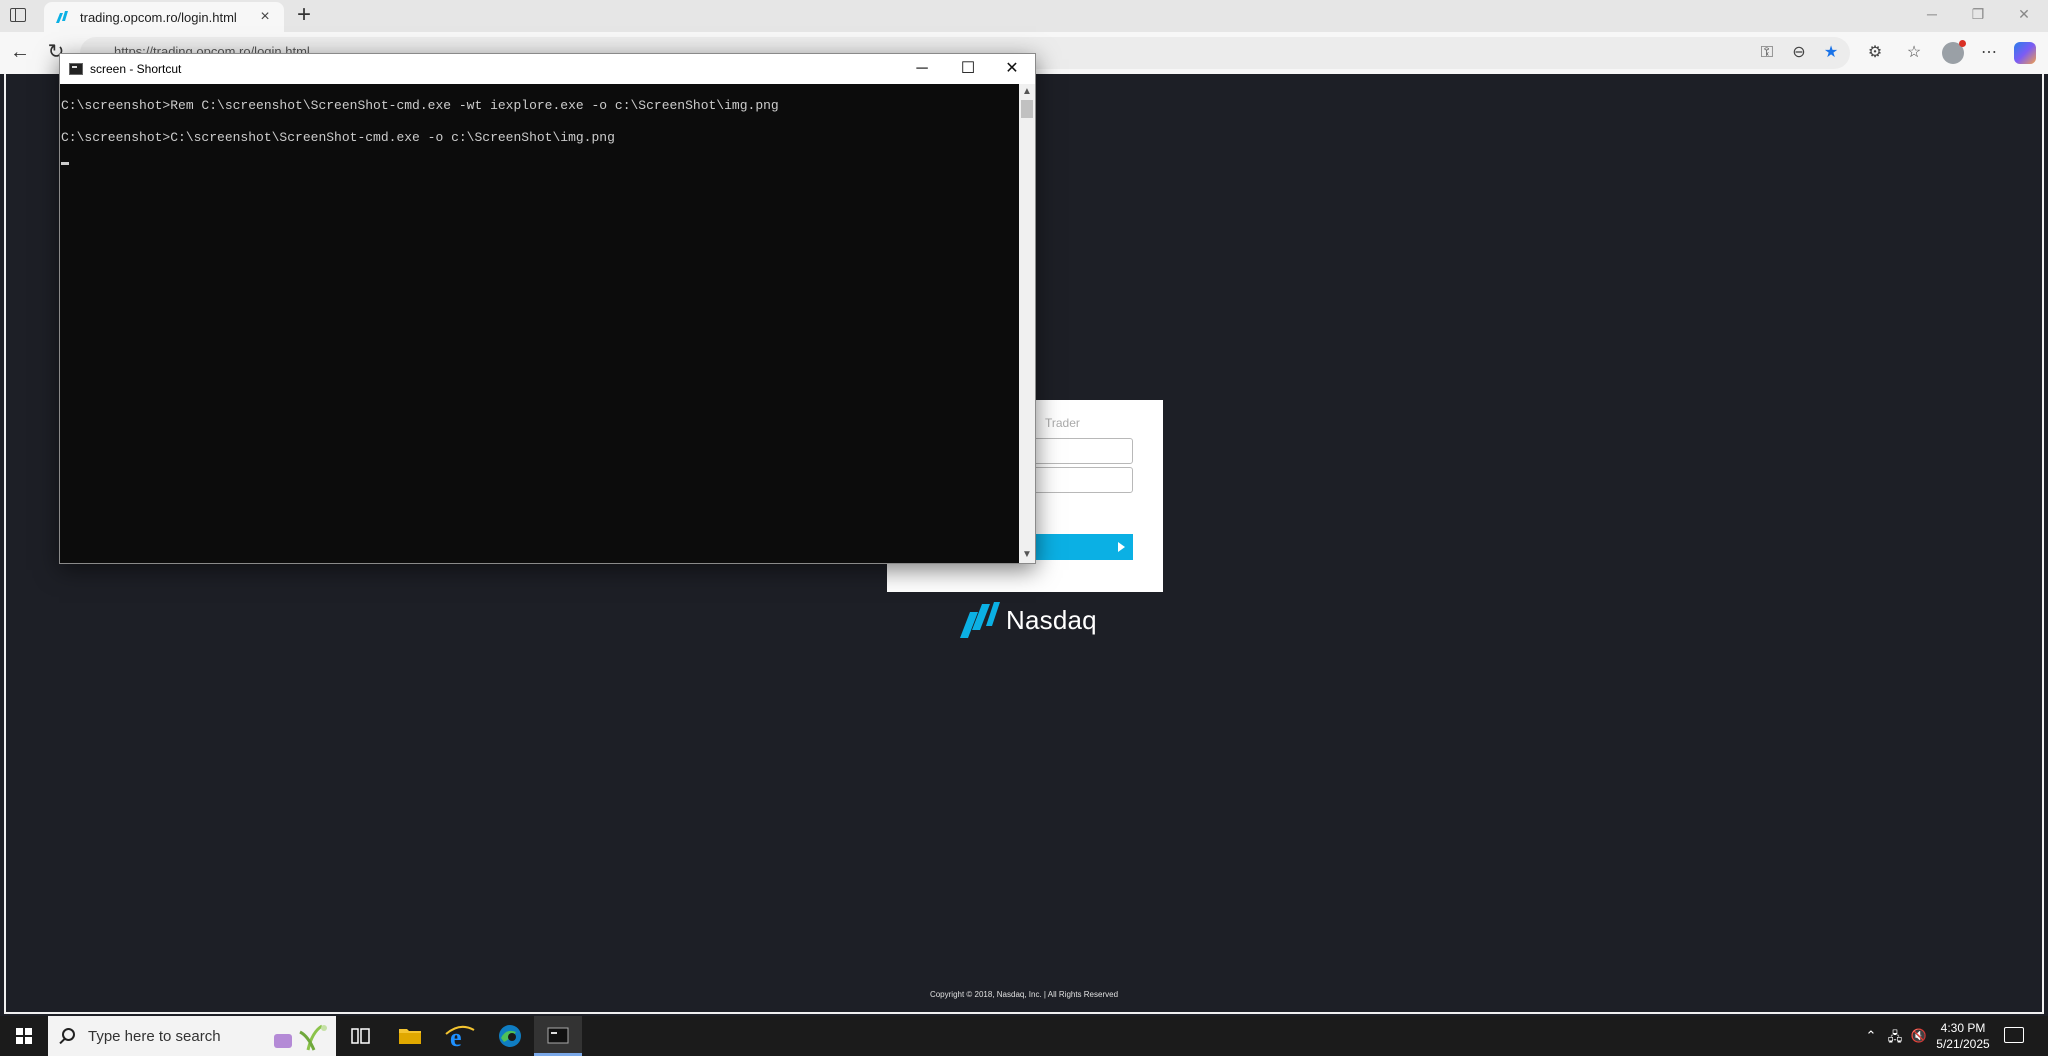 The image size is (2048, 1056). I want to click on console-cursor, so click(65, 163).